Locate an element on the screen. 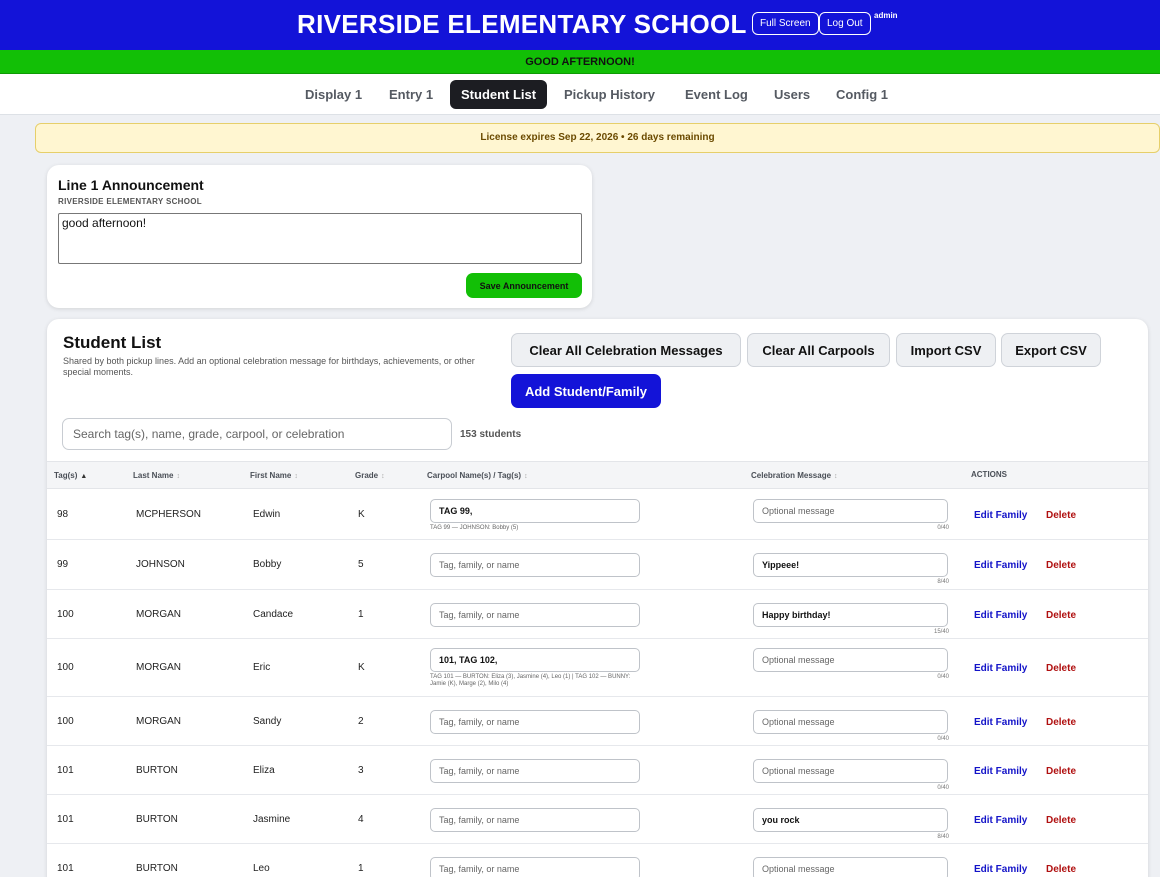 The height and width of the screenshot is (877, 1160). column-header-first-name: First Name ↕ is located at coordinates (274, 475).